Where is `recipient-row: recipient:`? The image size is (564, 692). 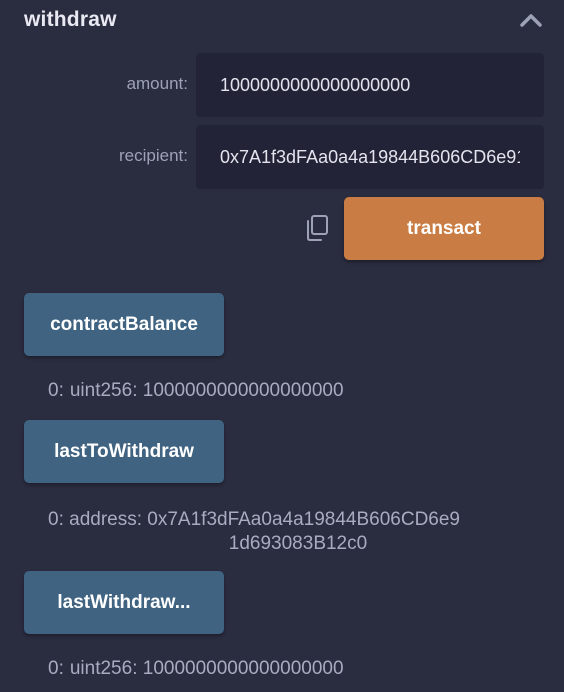 recipient-row: recipient: is located at coordinates (282, 157).